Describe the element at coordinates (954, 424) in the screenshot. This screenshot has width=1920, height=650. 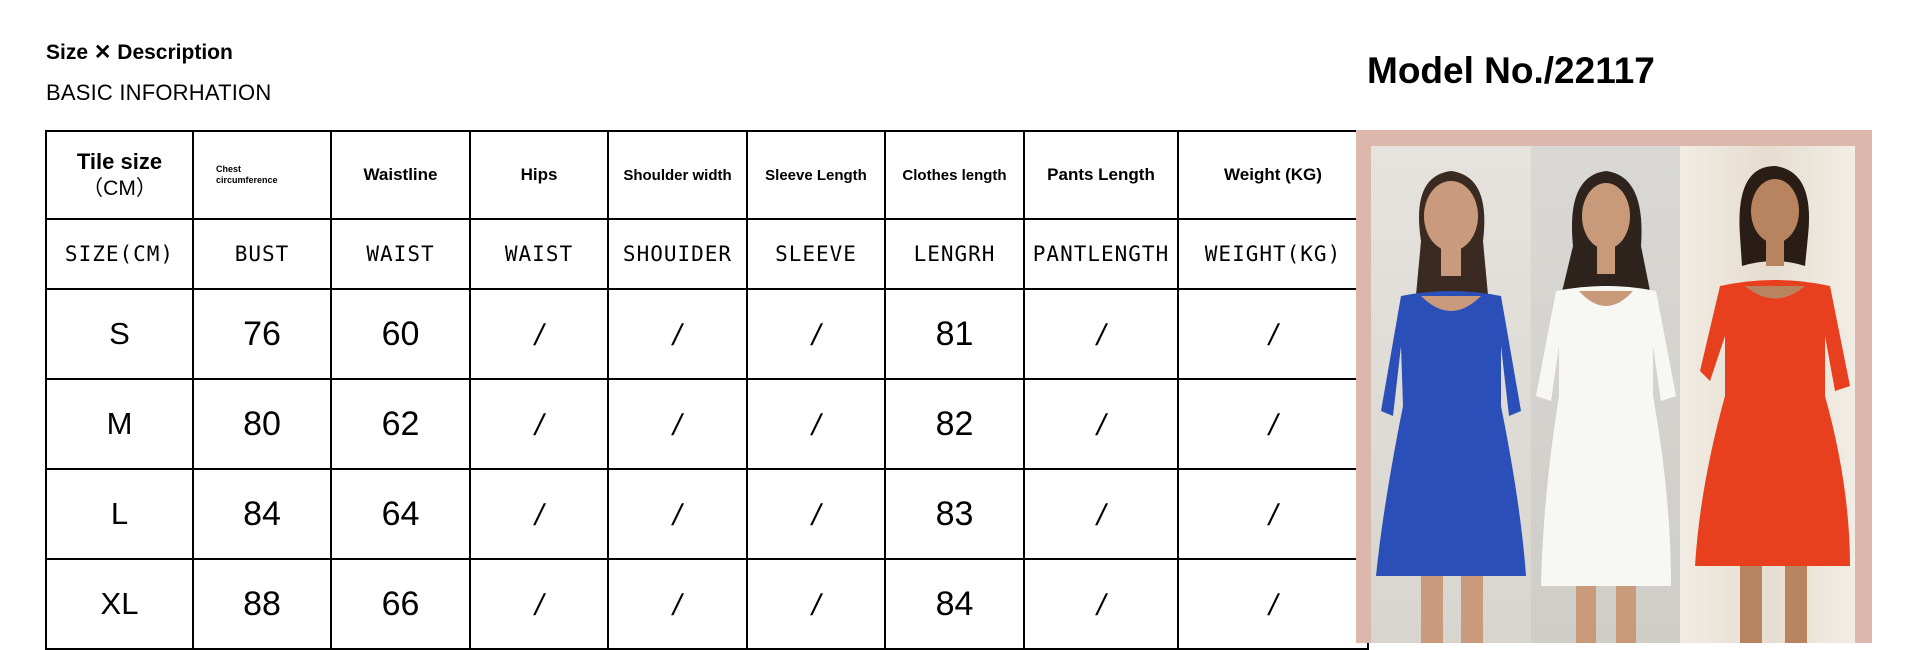
I see `table-cell: 82` at that location.